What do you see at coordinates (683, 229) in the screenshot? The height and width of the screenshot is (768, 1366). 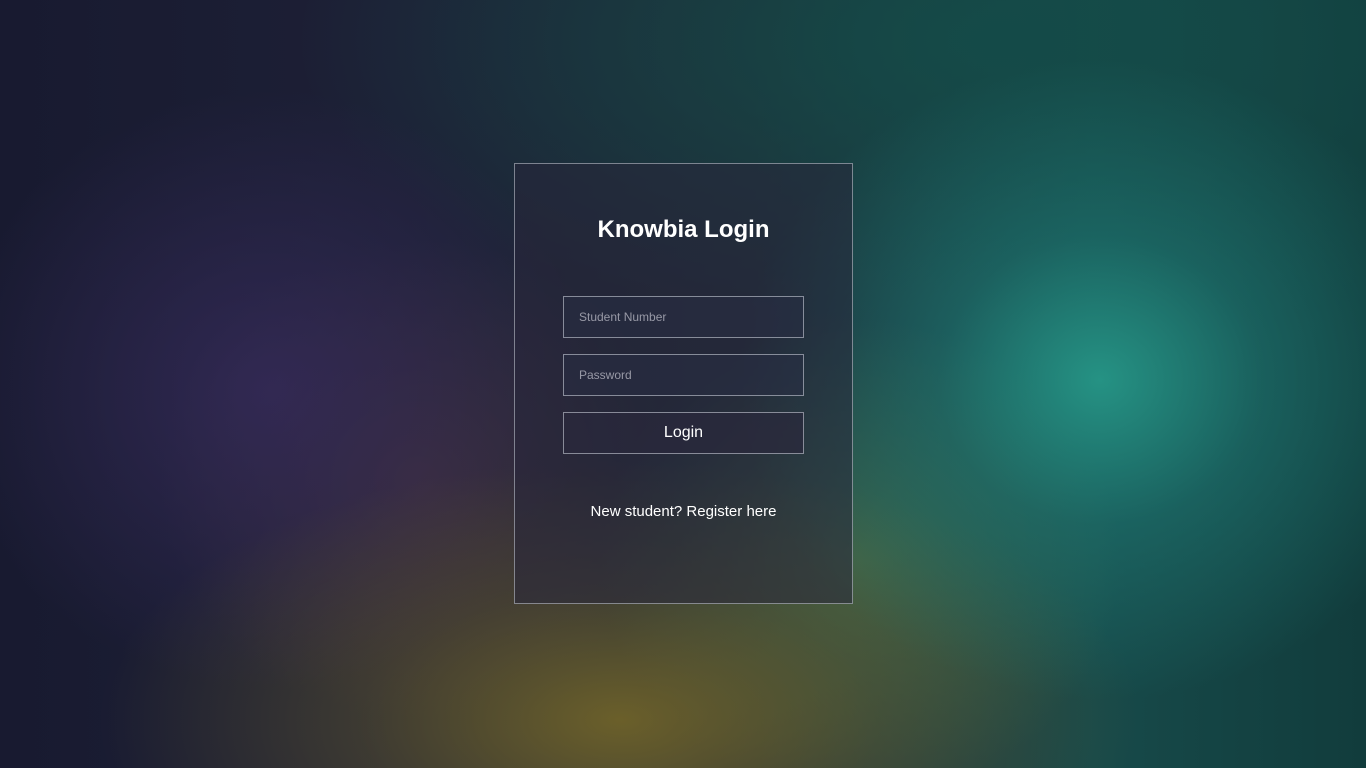 I see `login-title: Knowbia Login` at bounding box center [683, 229].